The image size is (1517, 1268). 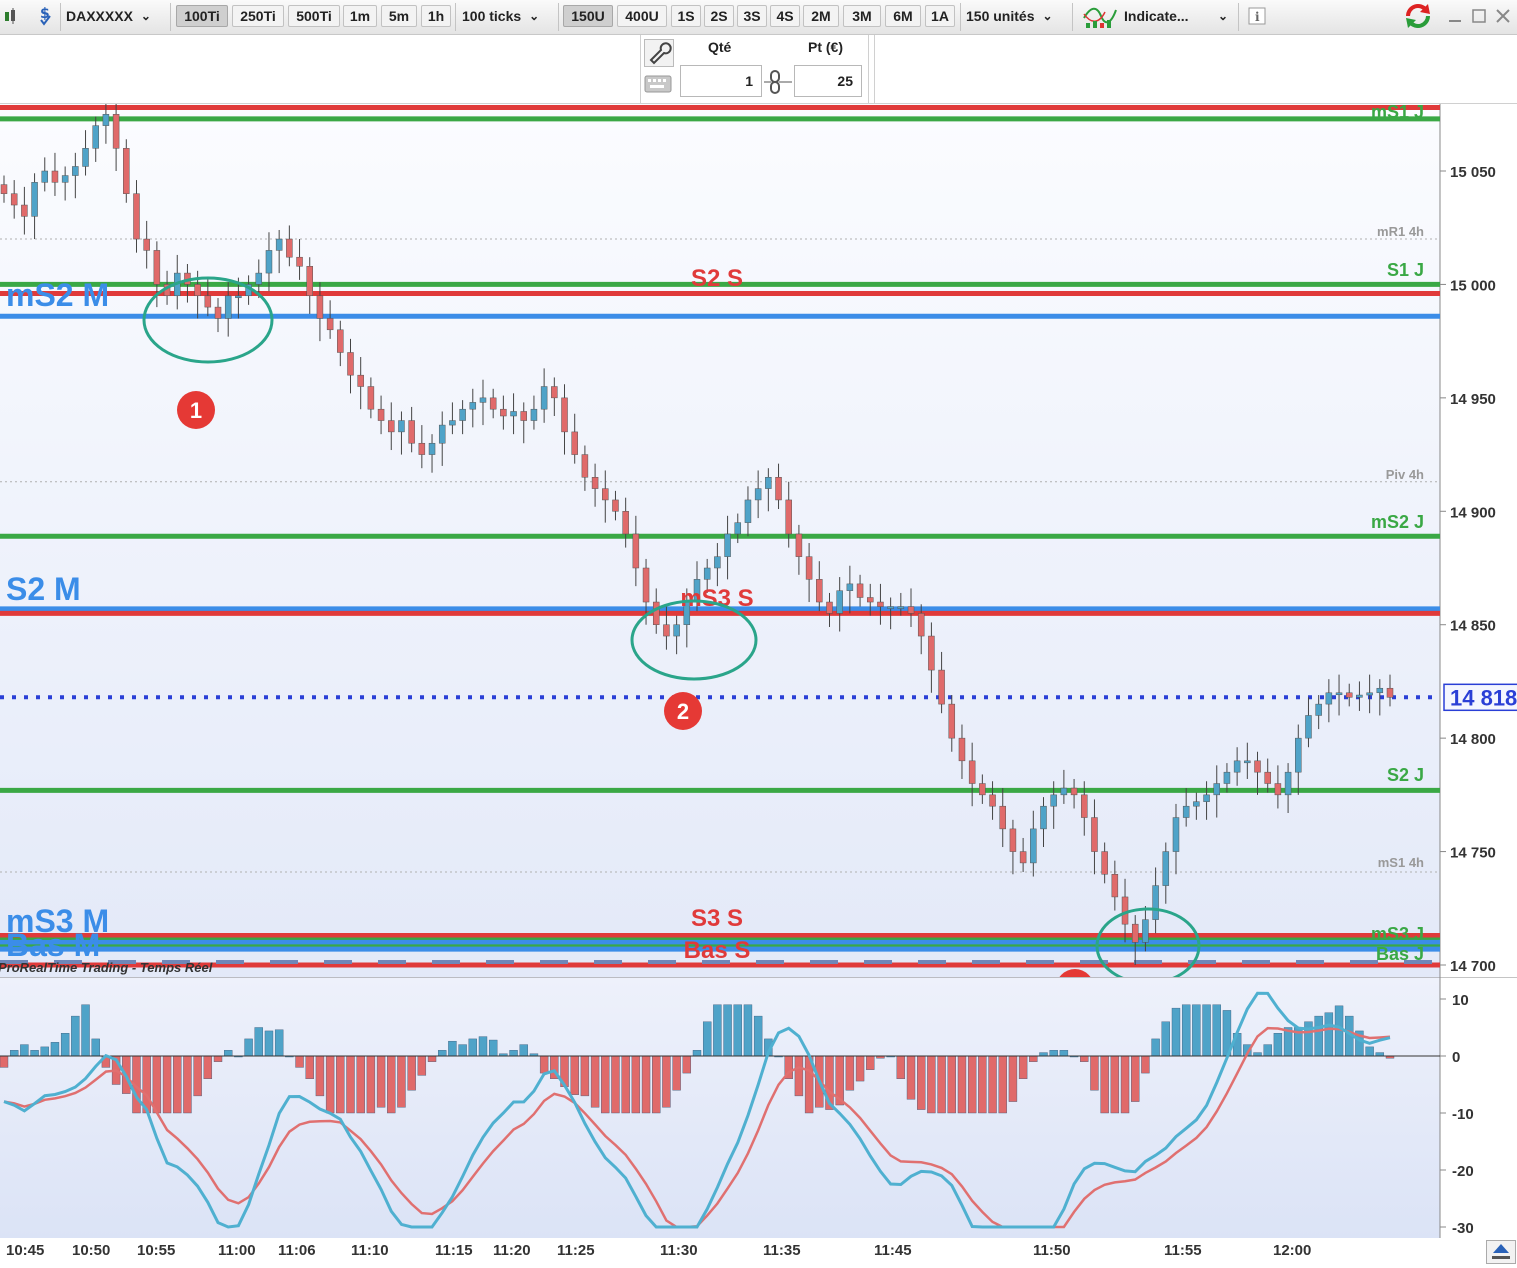 I want to click on btn-400u: 400U, so click(x=642, y=16).